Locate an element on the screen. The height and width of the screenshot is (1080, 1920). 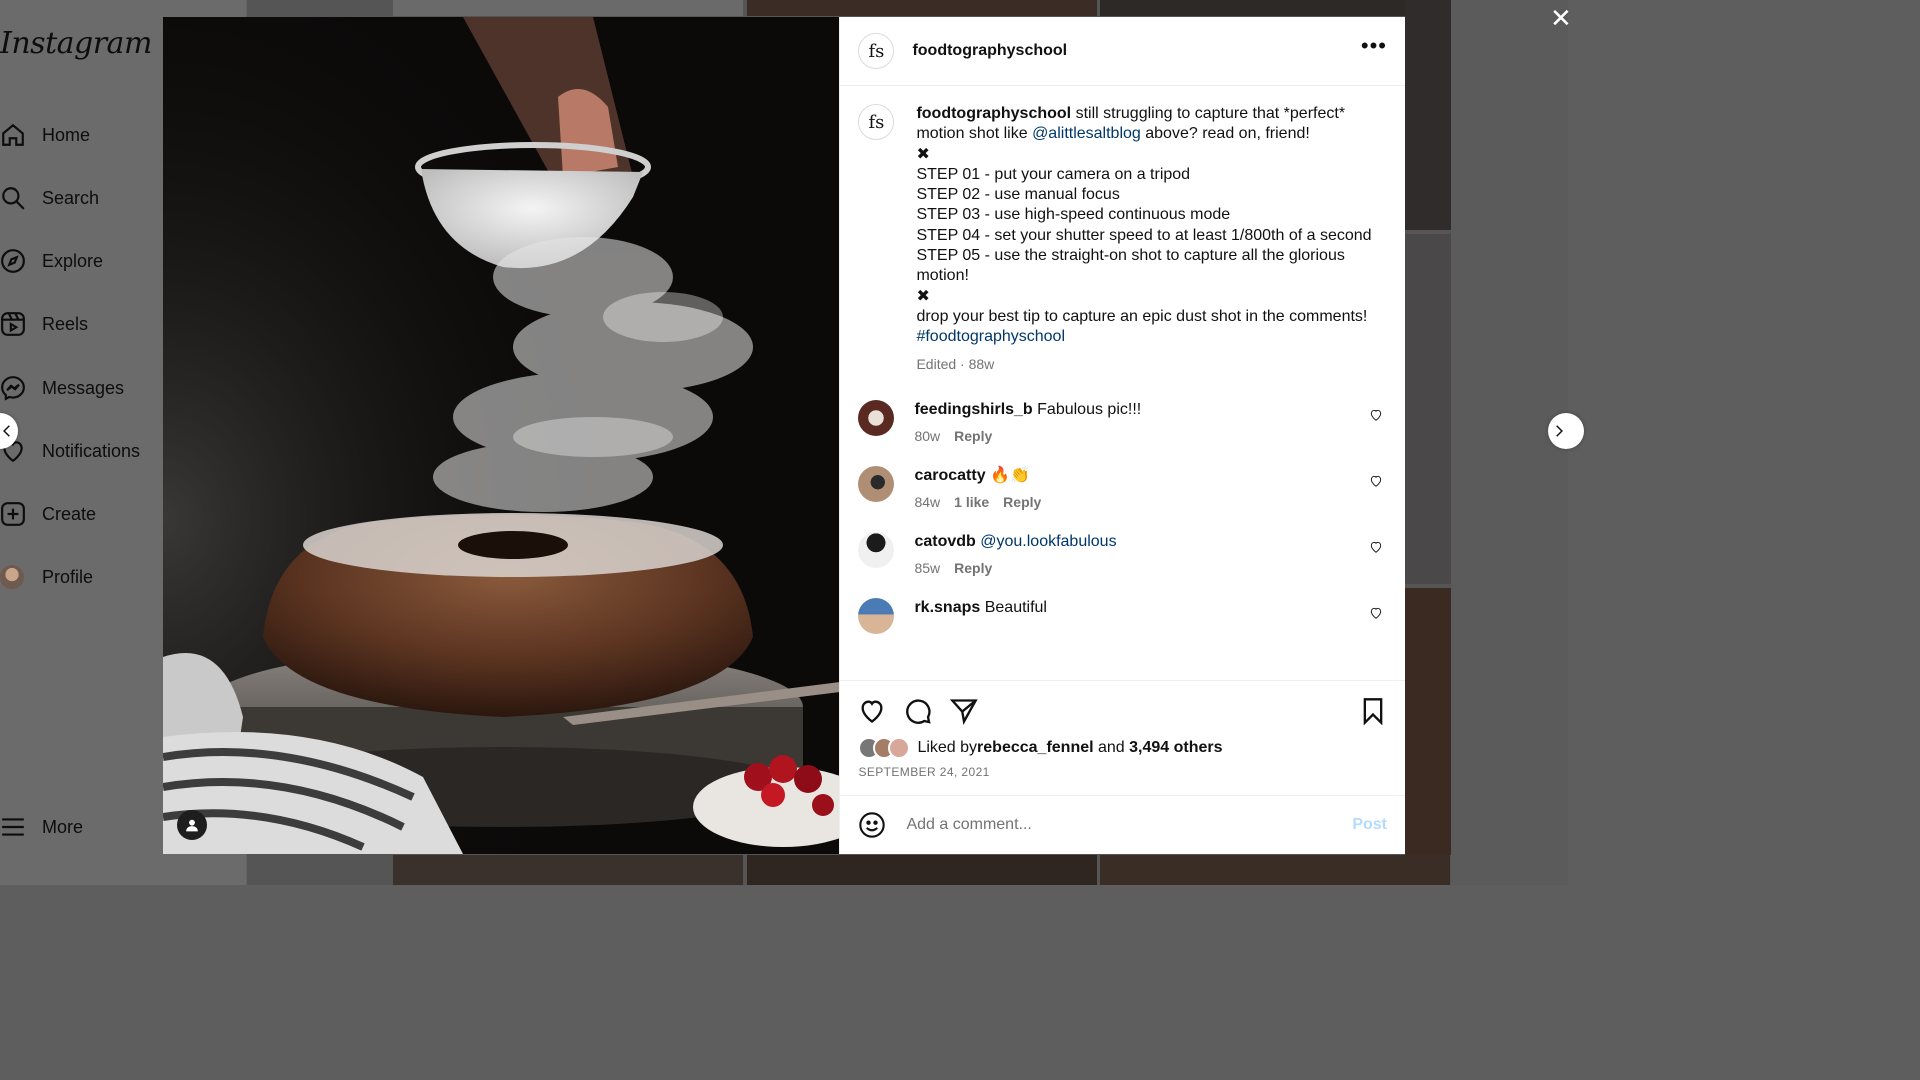
comment: feedingshirls_b Fabulous pic!!! 80w Reply is located at coordinates (1122, 422).